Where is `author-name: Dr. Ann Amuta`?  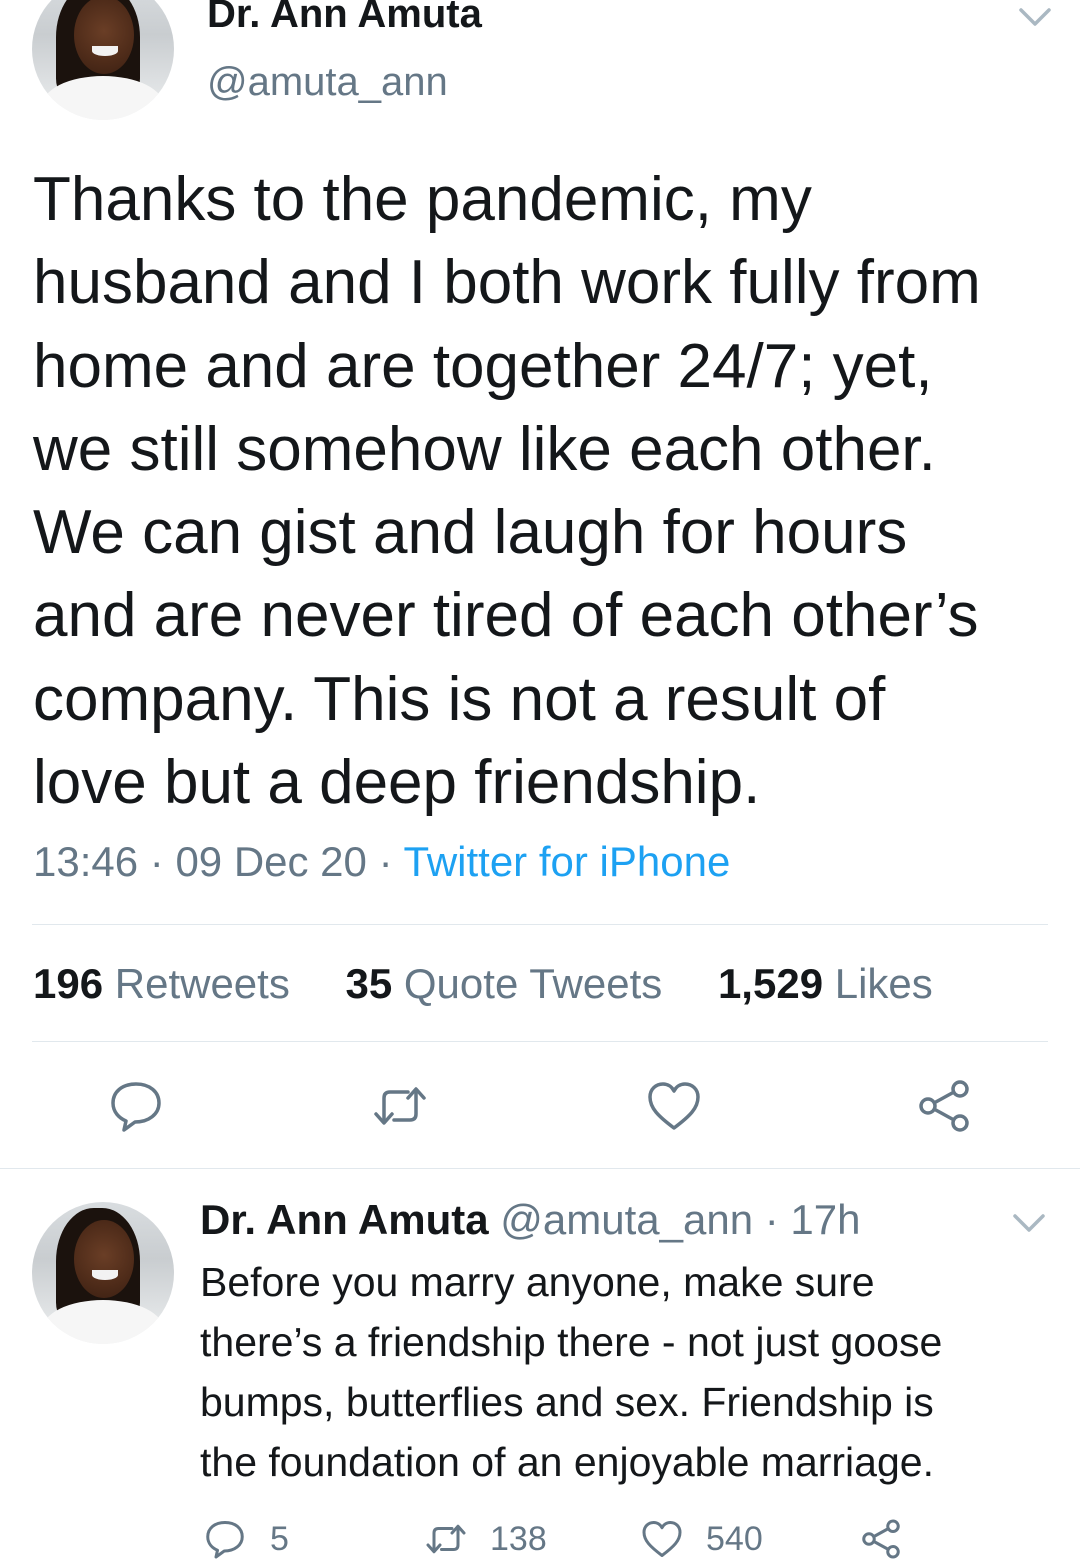
author-name: Dr. Ann Amuta is located at coordinates (344, 18).